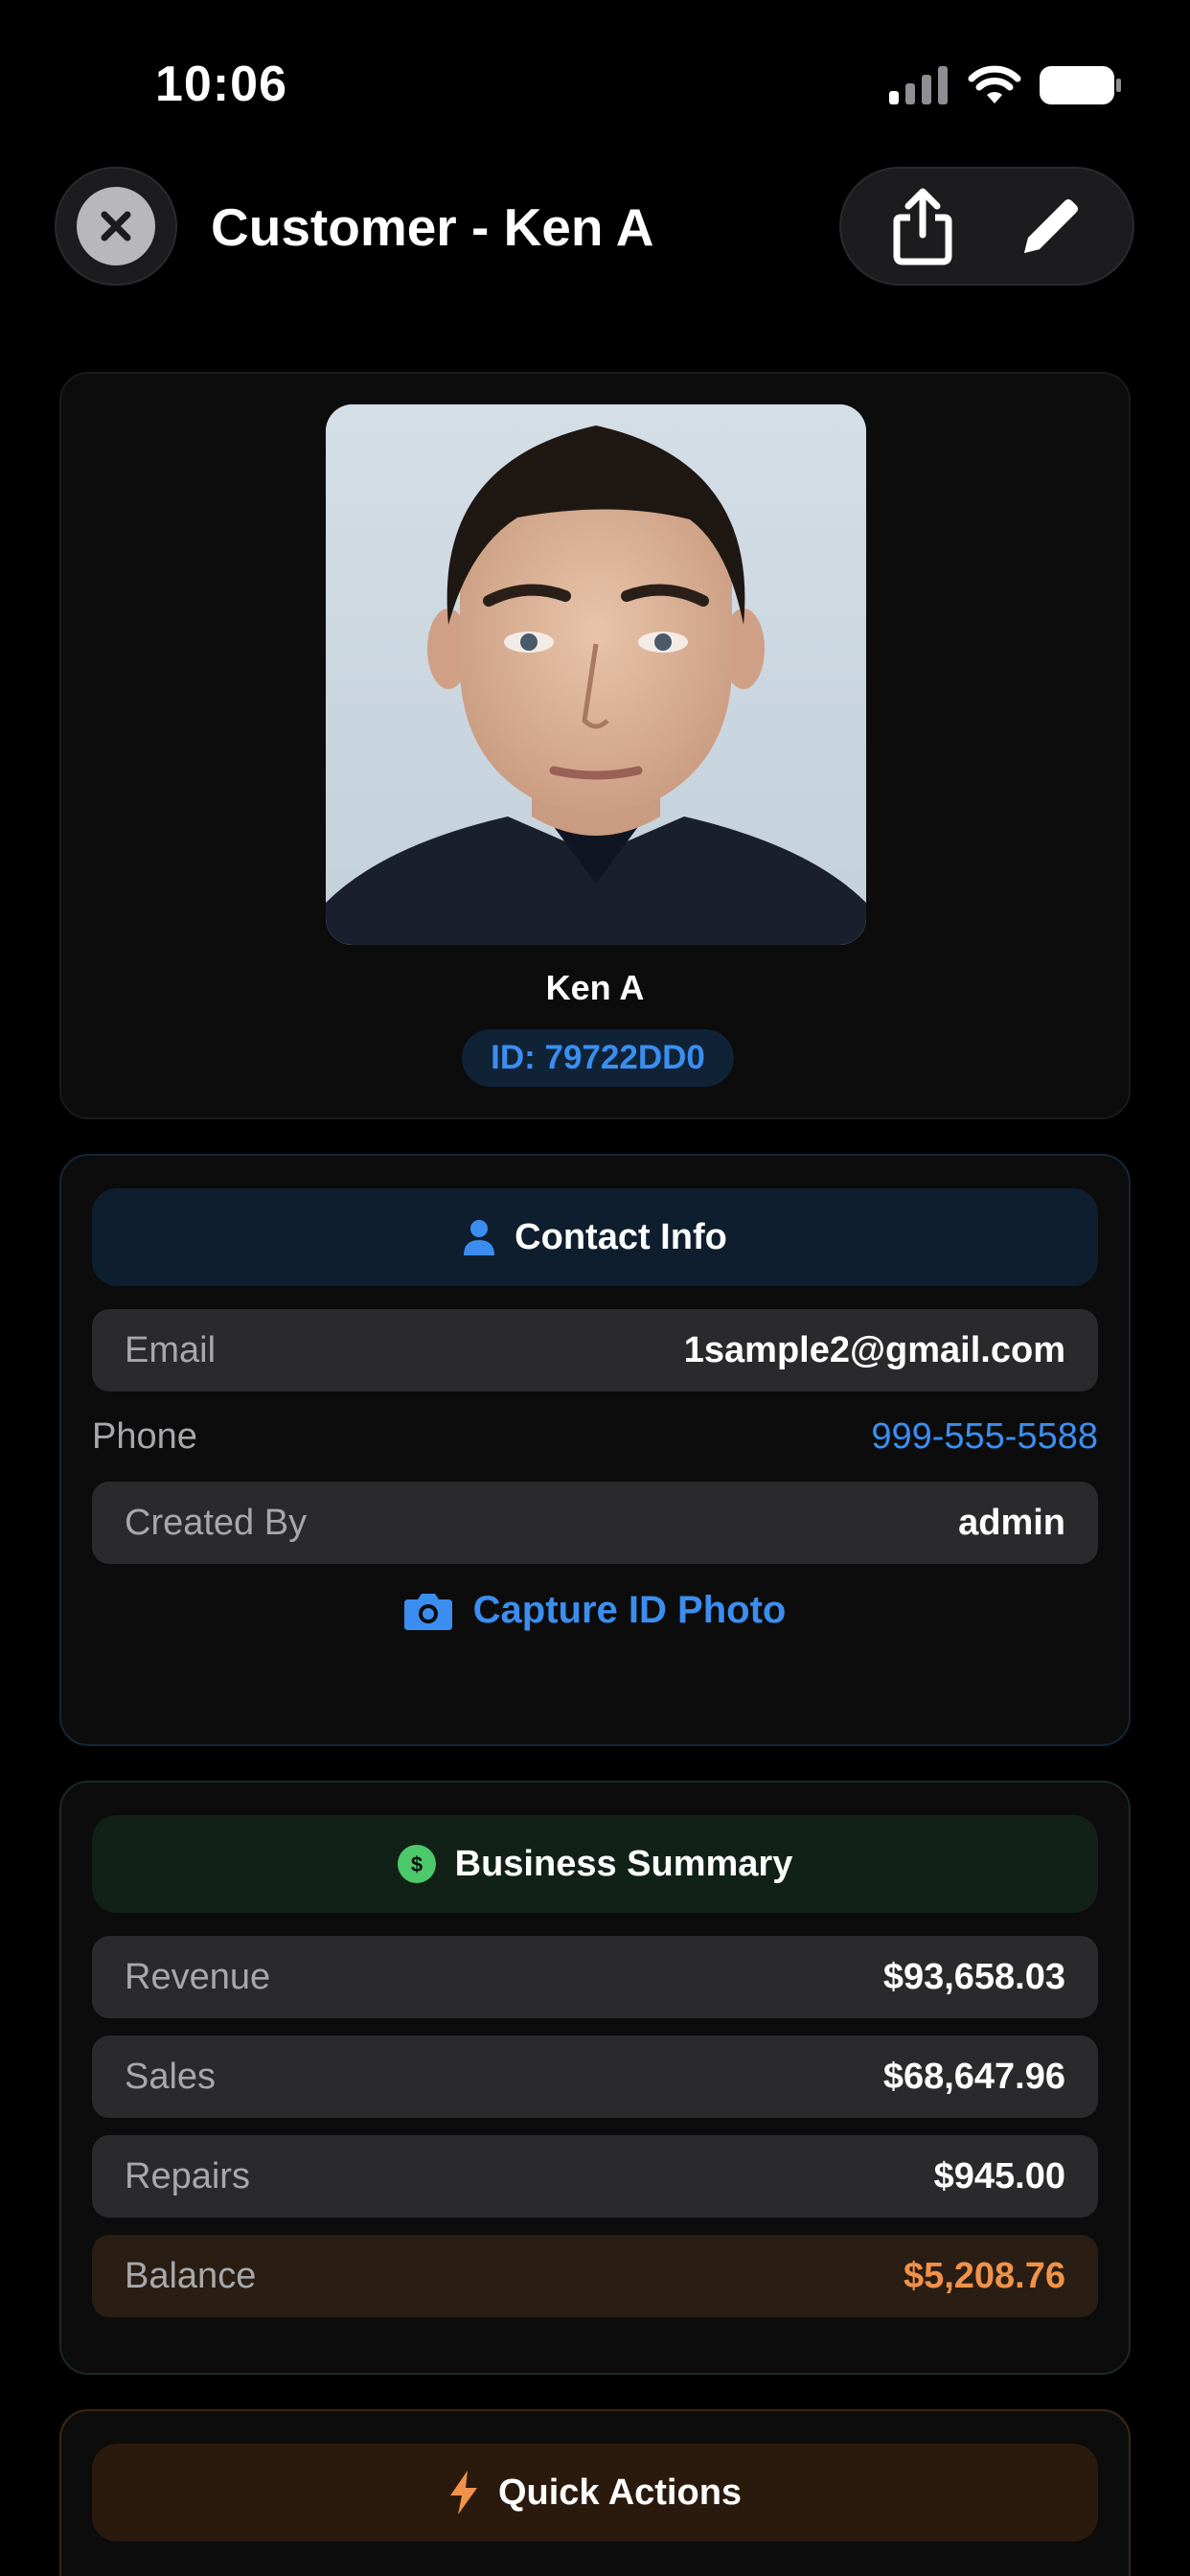 The image size is (1190, 2576). I want to click on customer-id-badge: ID: 79722DD0, so click(598, 1058).